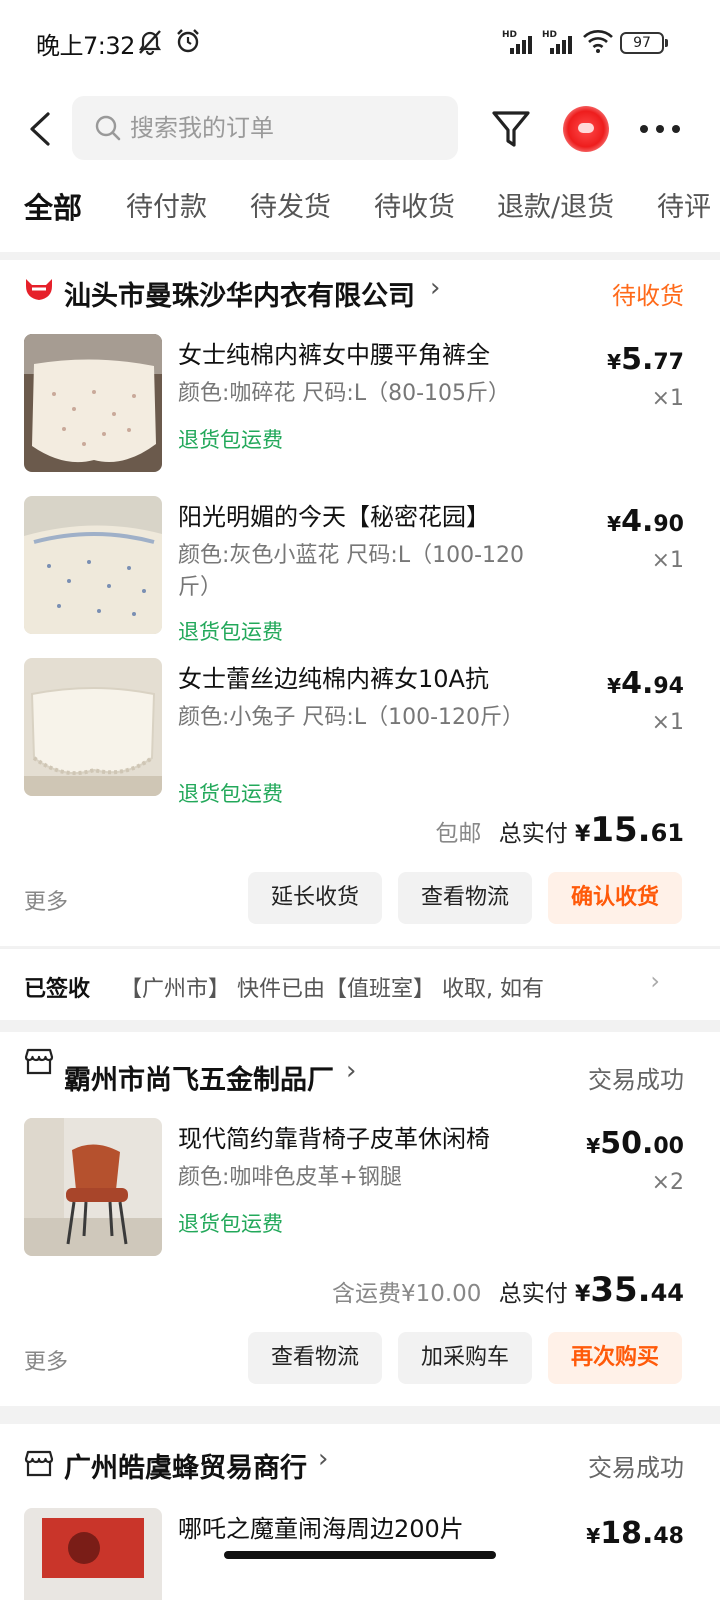 This screenshot has width=720, height=1600. Describe the element at coordinates (360, 1512) in the screenshot. I see `order-card: 广州皓虞蜂贸易商行 › 交易成功 哪吒之魔童闹海周边200片 ¥18.48` at that location.